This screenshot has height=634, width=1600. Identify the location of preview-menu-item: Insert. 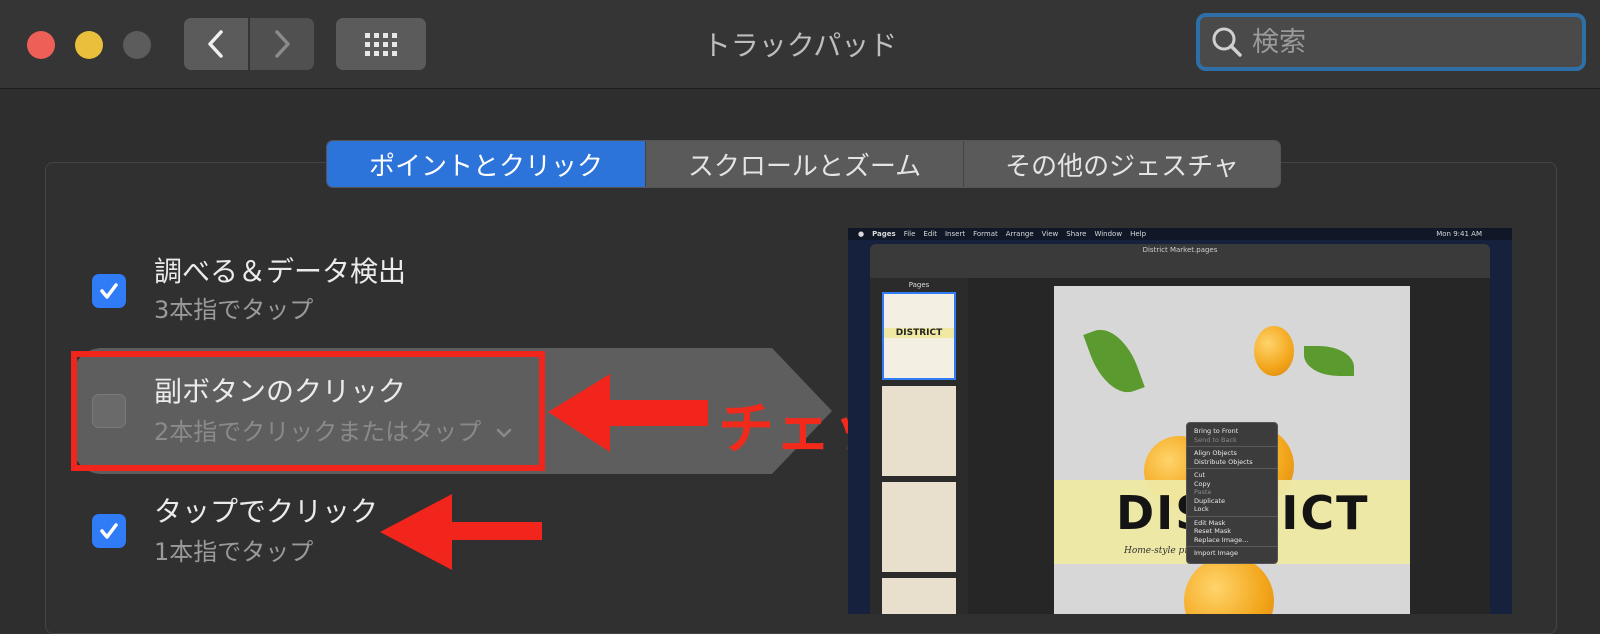
(955, 234).